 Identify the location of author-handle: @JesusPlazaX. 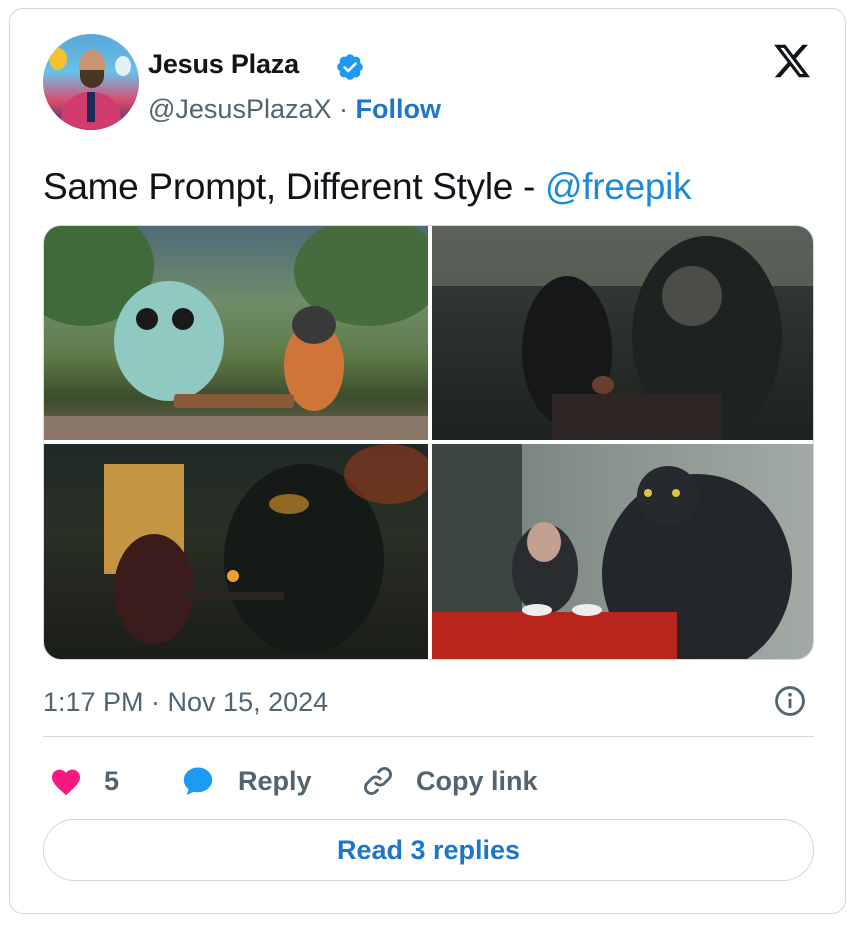
(240, 109).